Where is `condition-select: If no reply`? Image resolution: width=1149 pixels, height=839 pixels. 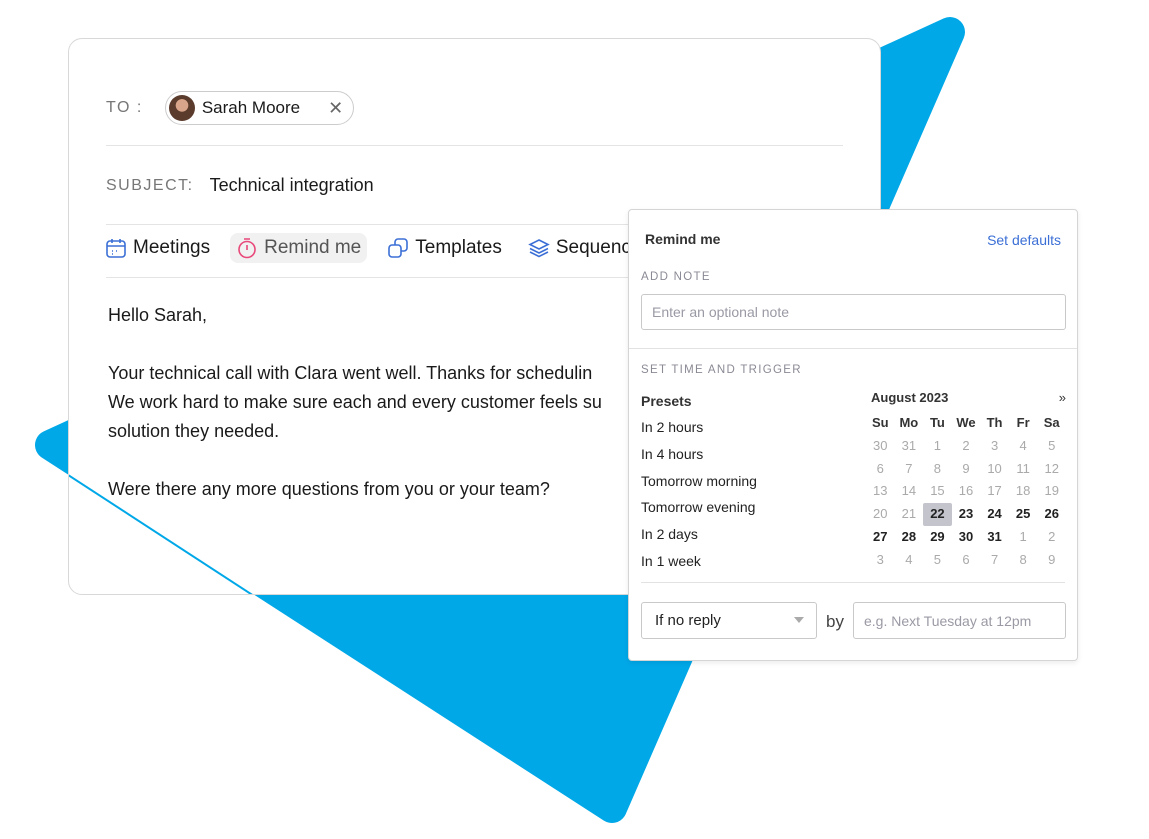
condition-select: If no reply is located at coordinates (729, 620).